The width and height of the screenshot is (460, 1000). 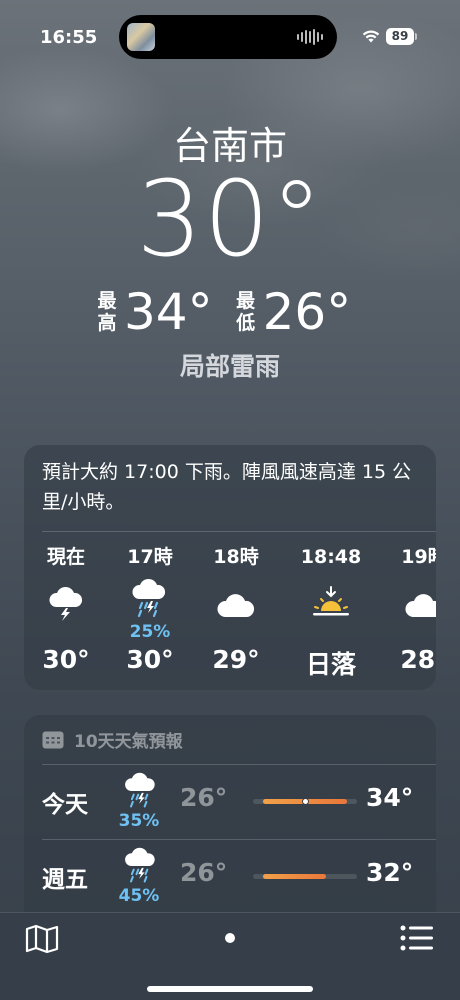 I want to click on battery-cap, so click(x=416, y=36).